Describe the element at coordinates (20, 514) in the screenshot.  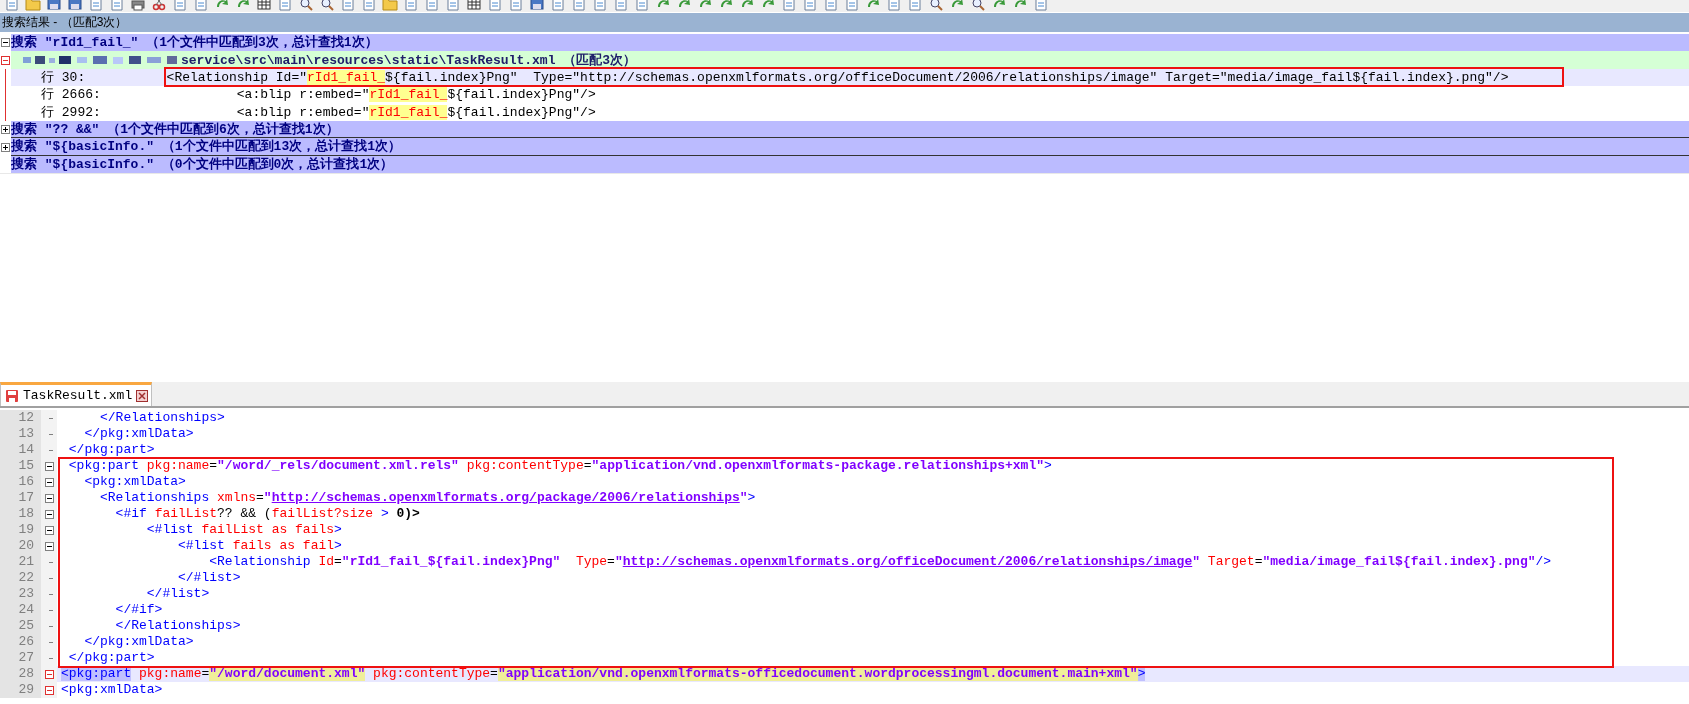
I see `line-number: 18` at that location.